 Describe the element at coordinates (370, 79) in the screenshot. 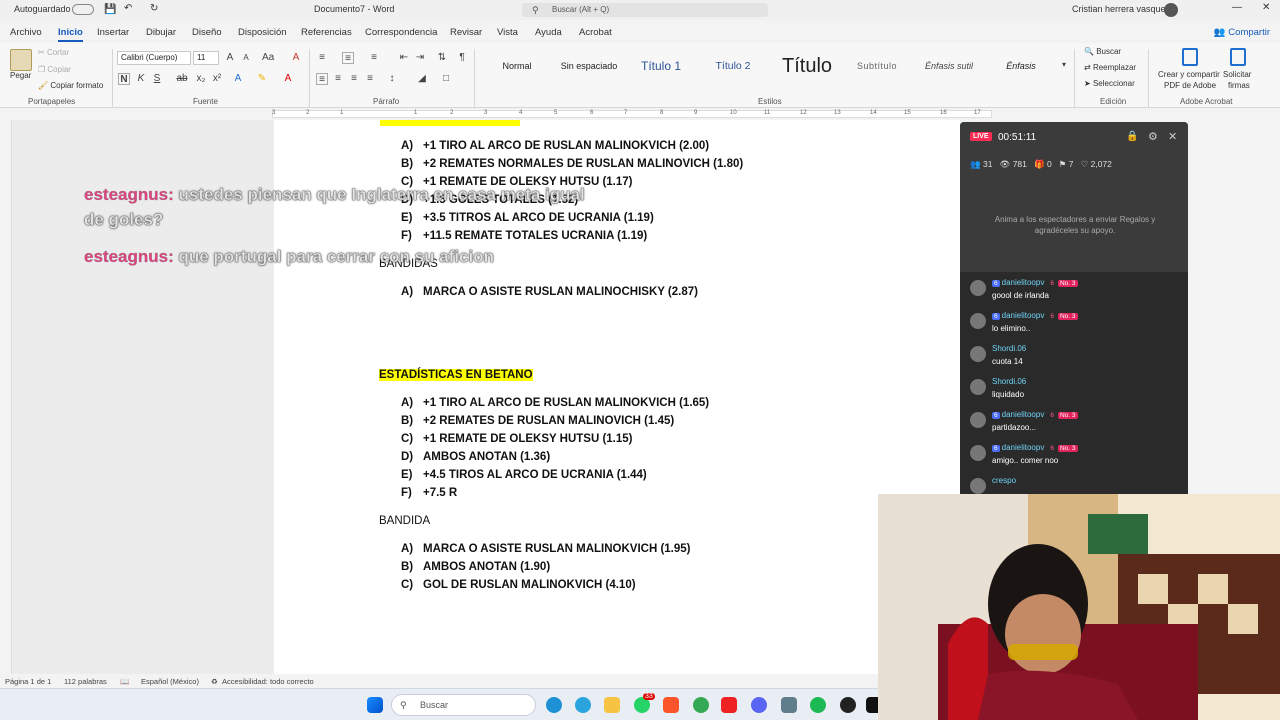

I see `justify-icon: ≡` at that location.